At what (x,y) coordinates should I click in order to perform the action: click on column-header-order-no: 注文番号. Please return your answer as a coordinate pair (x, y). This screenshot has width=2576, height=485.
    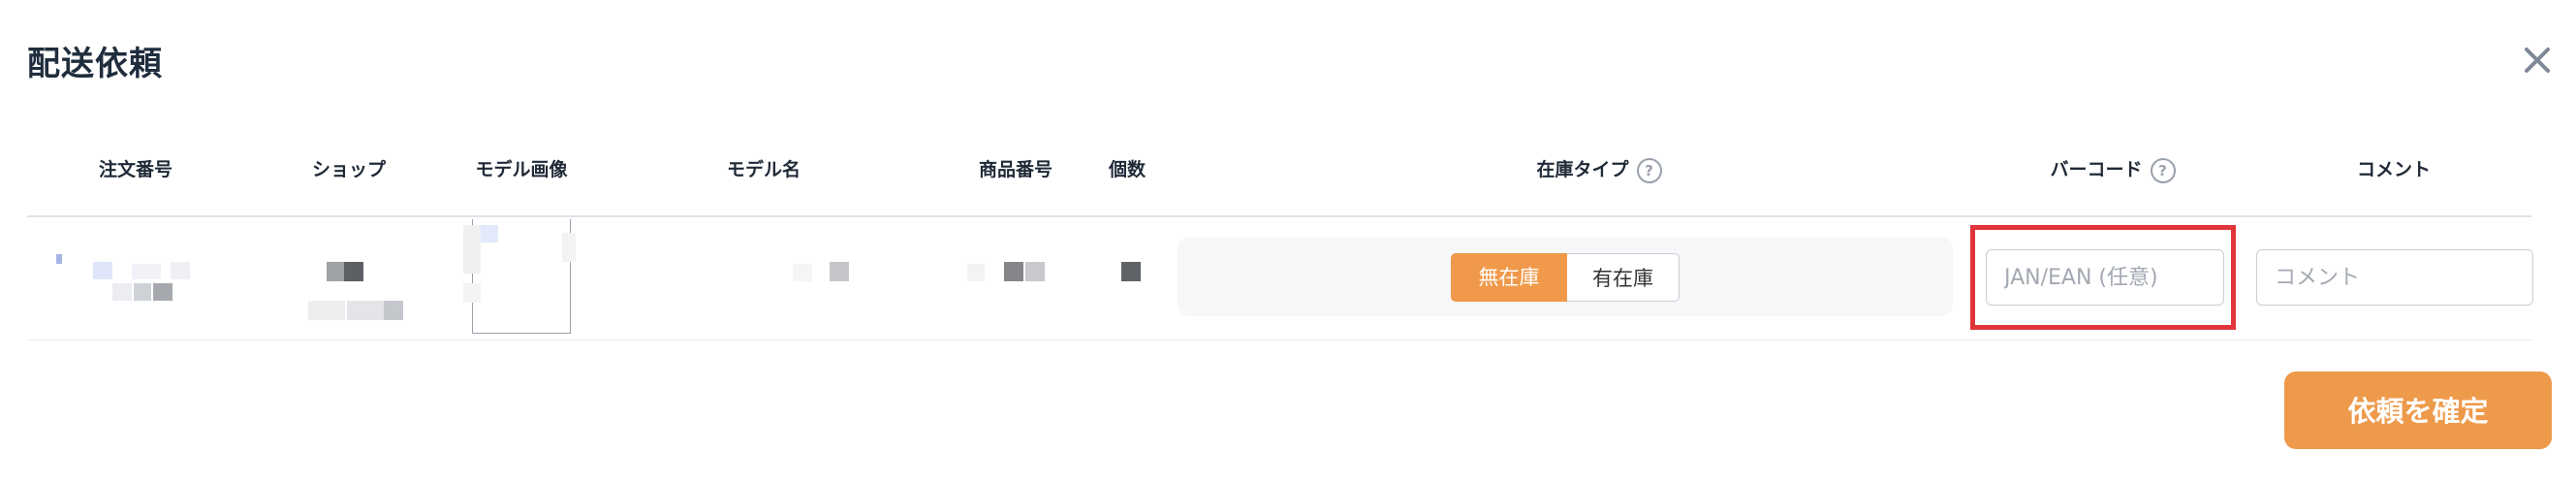
    Looking at the image, I should click on (135, 169).